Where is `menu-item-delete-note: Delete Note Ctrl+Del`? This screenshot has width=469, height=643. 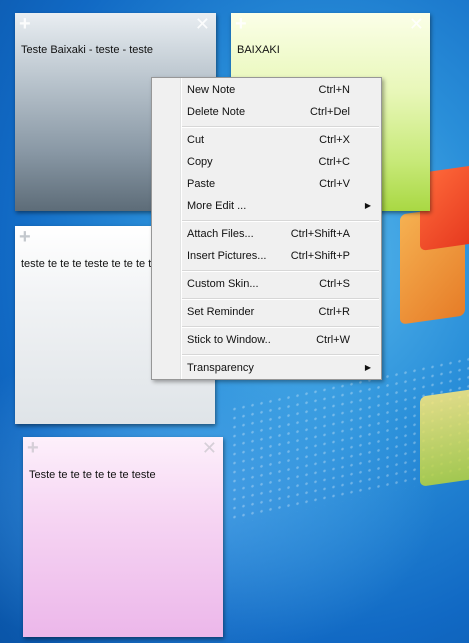
menu-item-delete-note: Delete Note Ctrl+Del is located at coordinates (280, 112).